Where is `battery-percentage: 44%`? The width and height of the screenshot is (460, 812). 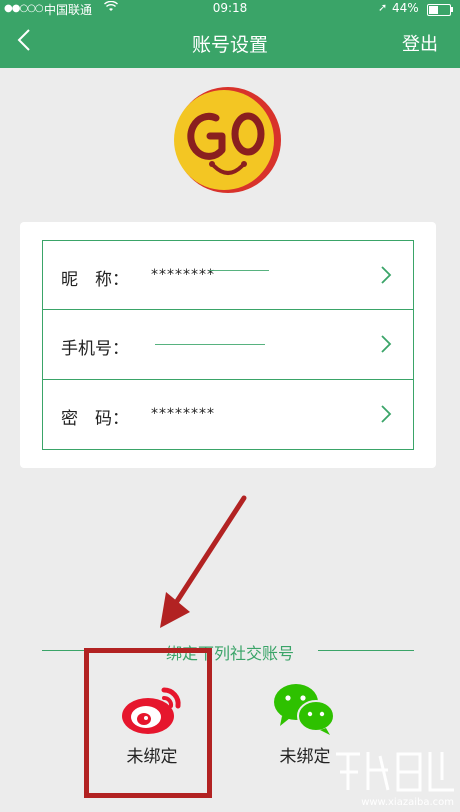
battery-percentage: 44% is located at coordinates (405, 8).